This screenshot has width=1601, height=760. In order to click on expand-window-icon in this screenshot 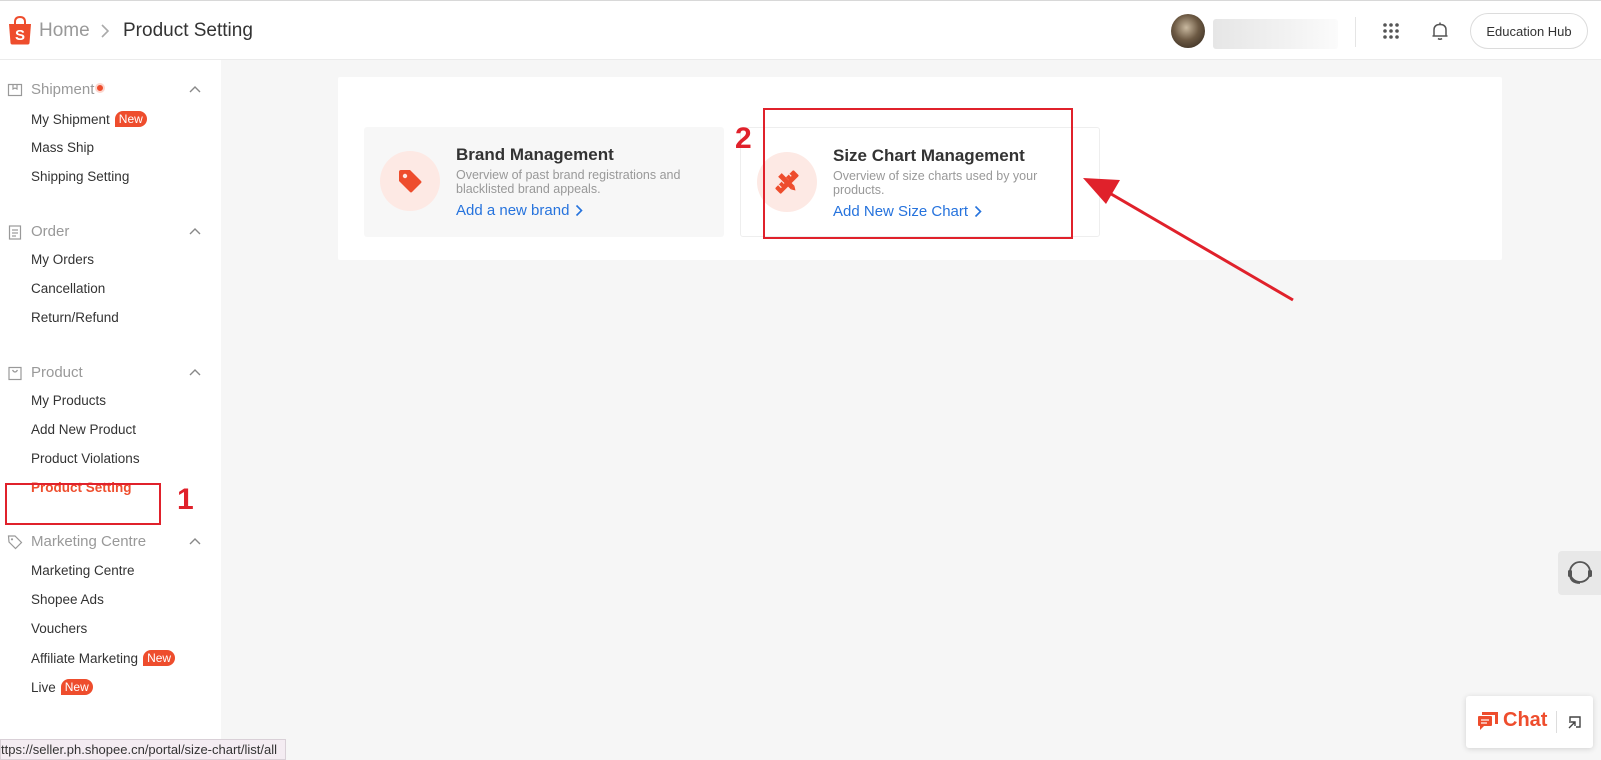, I will do `click(1575, 722)`.